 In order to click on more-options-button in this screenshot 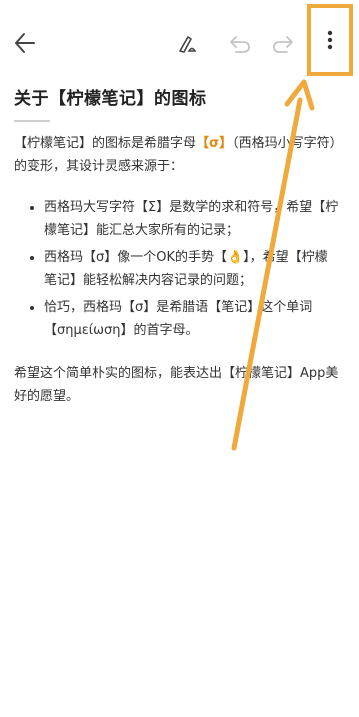, I will do `click(330, 40)`.